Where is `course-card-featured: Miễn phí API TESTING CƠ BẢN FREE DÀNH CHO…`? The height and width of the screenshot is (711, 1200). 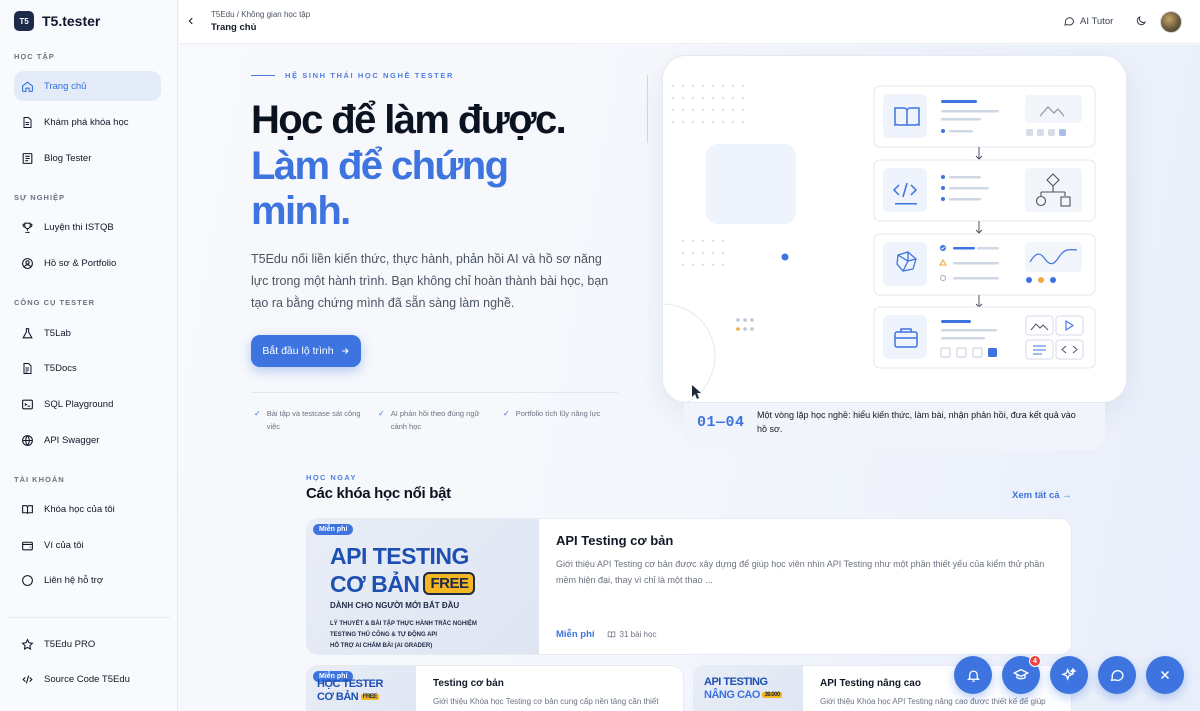
course-card-featured: Miễn phí API TESTING CƠ BẢN FREE DÀNH CHO… is located at coordinates (689, 586).